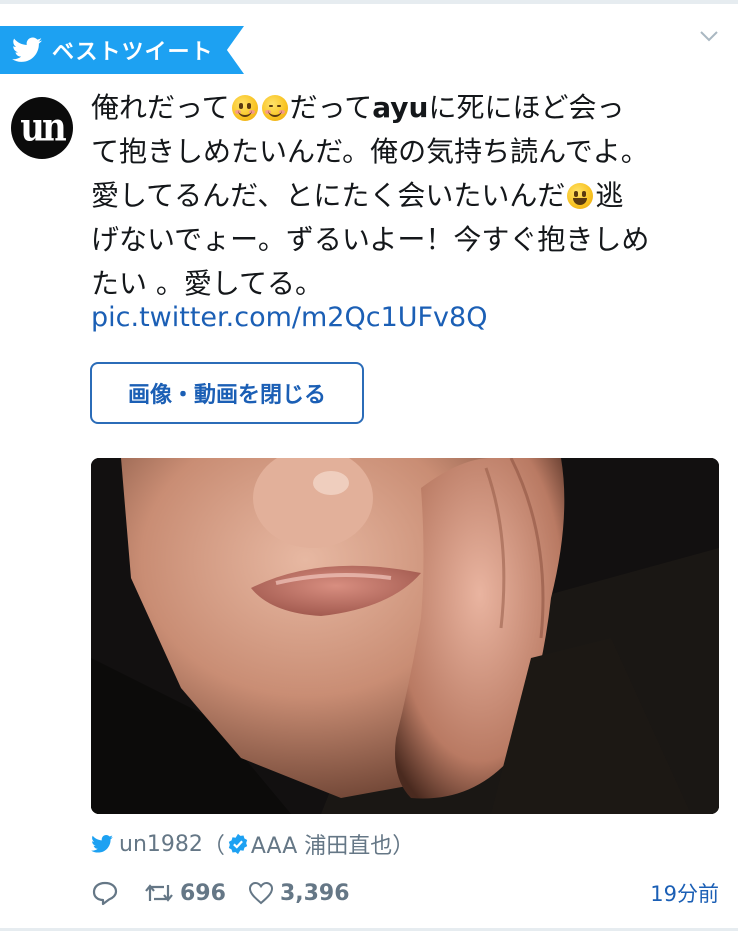 The height and width of the screenshot is (931, 738). I want to click on tweet-line-4: げないでょー。ずるいよー！今すぐ抱きしめ, so click(370, 239).